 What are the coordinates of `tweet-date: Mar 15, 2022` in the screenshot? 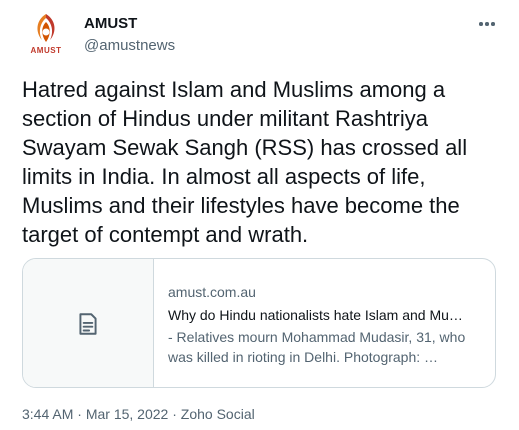 It's located at (127, 414).